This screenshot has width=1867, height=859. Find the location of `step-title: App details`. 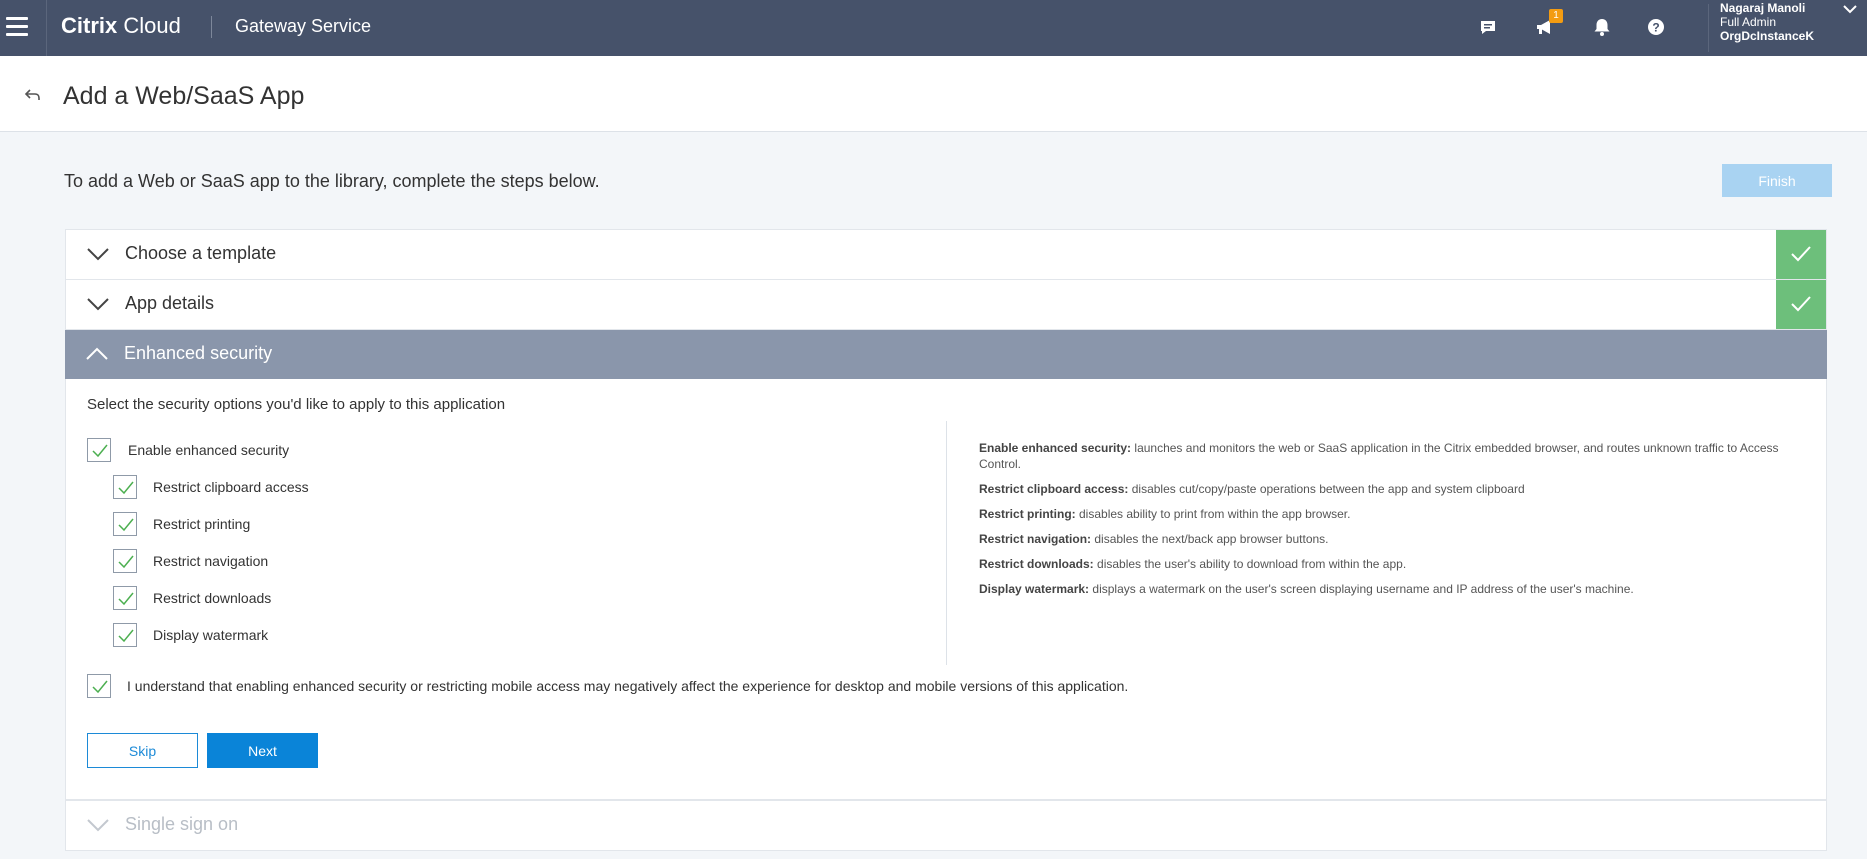

step-title: App details is located at coordinates (170, 303).